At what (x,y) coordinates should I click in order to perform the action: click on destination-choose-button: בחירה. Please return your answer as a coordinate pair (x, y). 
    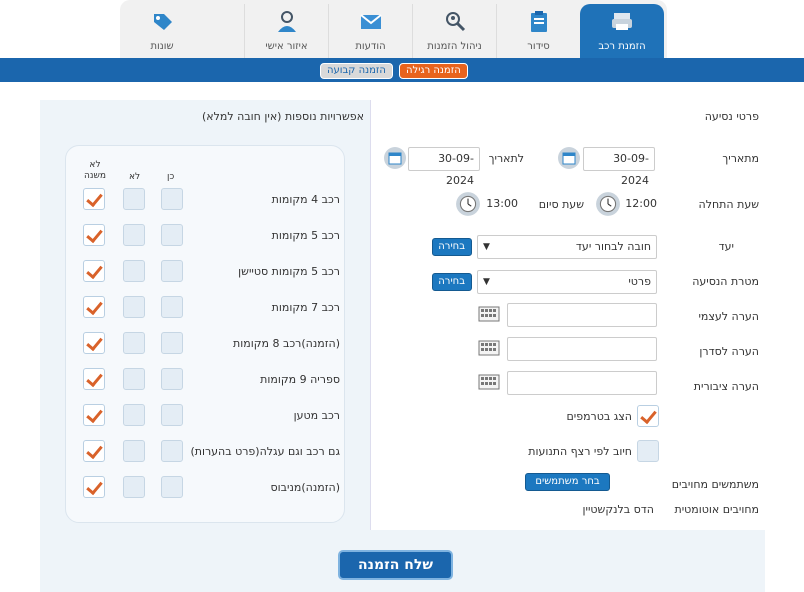
    Looking at the image, I should click on (452, 247).